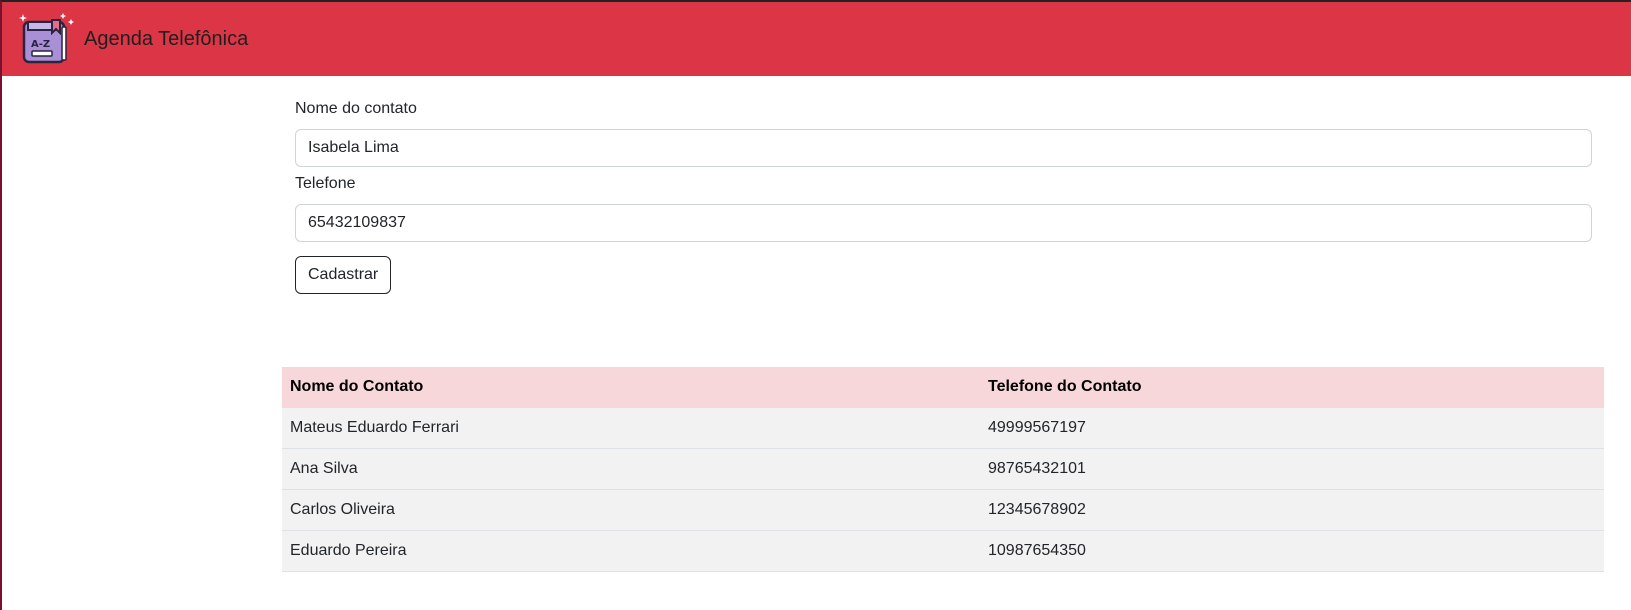 The width and height of the screenshot is (1631, 610). What do you see at coordinates (631, 387) in the screenshot?
I see `column-header-name: Nome do Contato` at bounding box center [631, 387].